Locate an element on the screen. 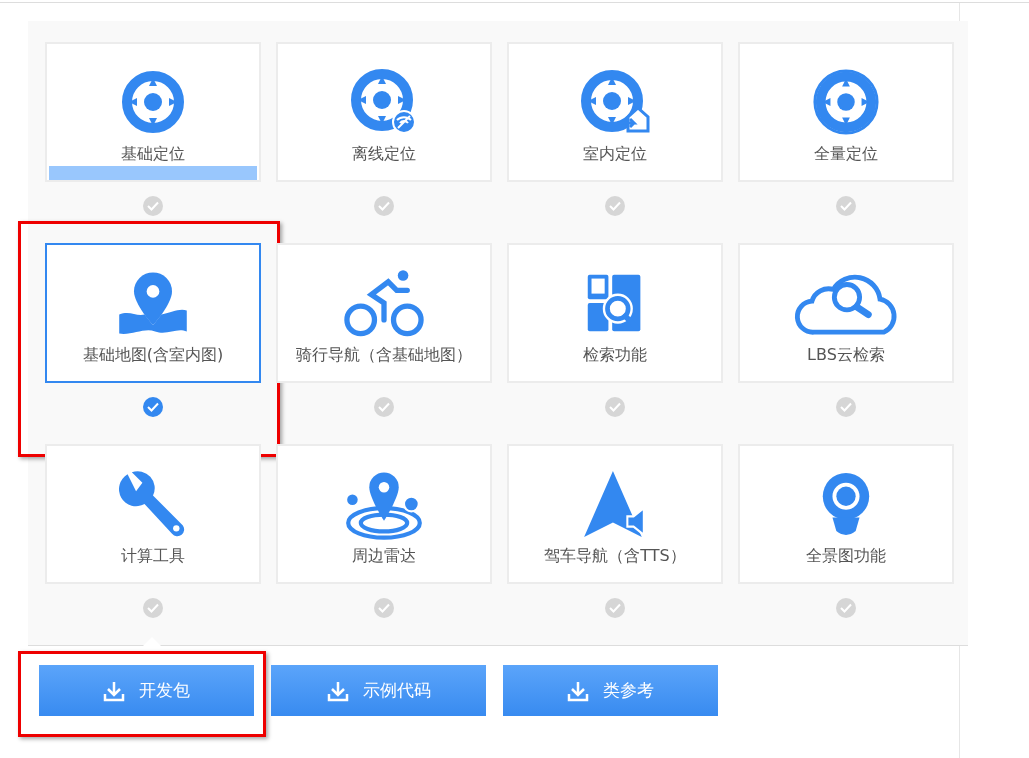 The image size is (1029, 758). module-card: 驾车导航（含TTS） is located at coordinates (615, 514).